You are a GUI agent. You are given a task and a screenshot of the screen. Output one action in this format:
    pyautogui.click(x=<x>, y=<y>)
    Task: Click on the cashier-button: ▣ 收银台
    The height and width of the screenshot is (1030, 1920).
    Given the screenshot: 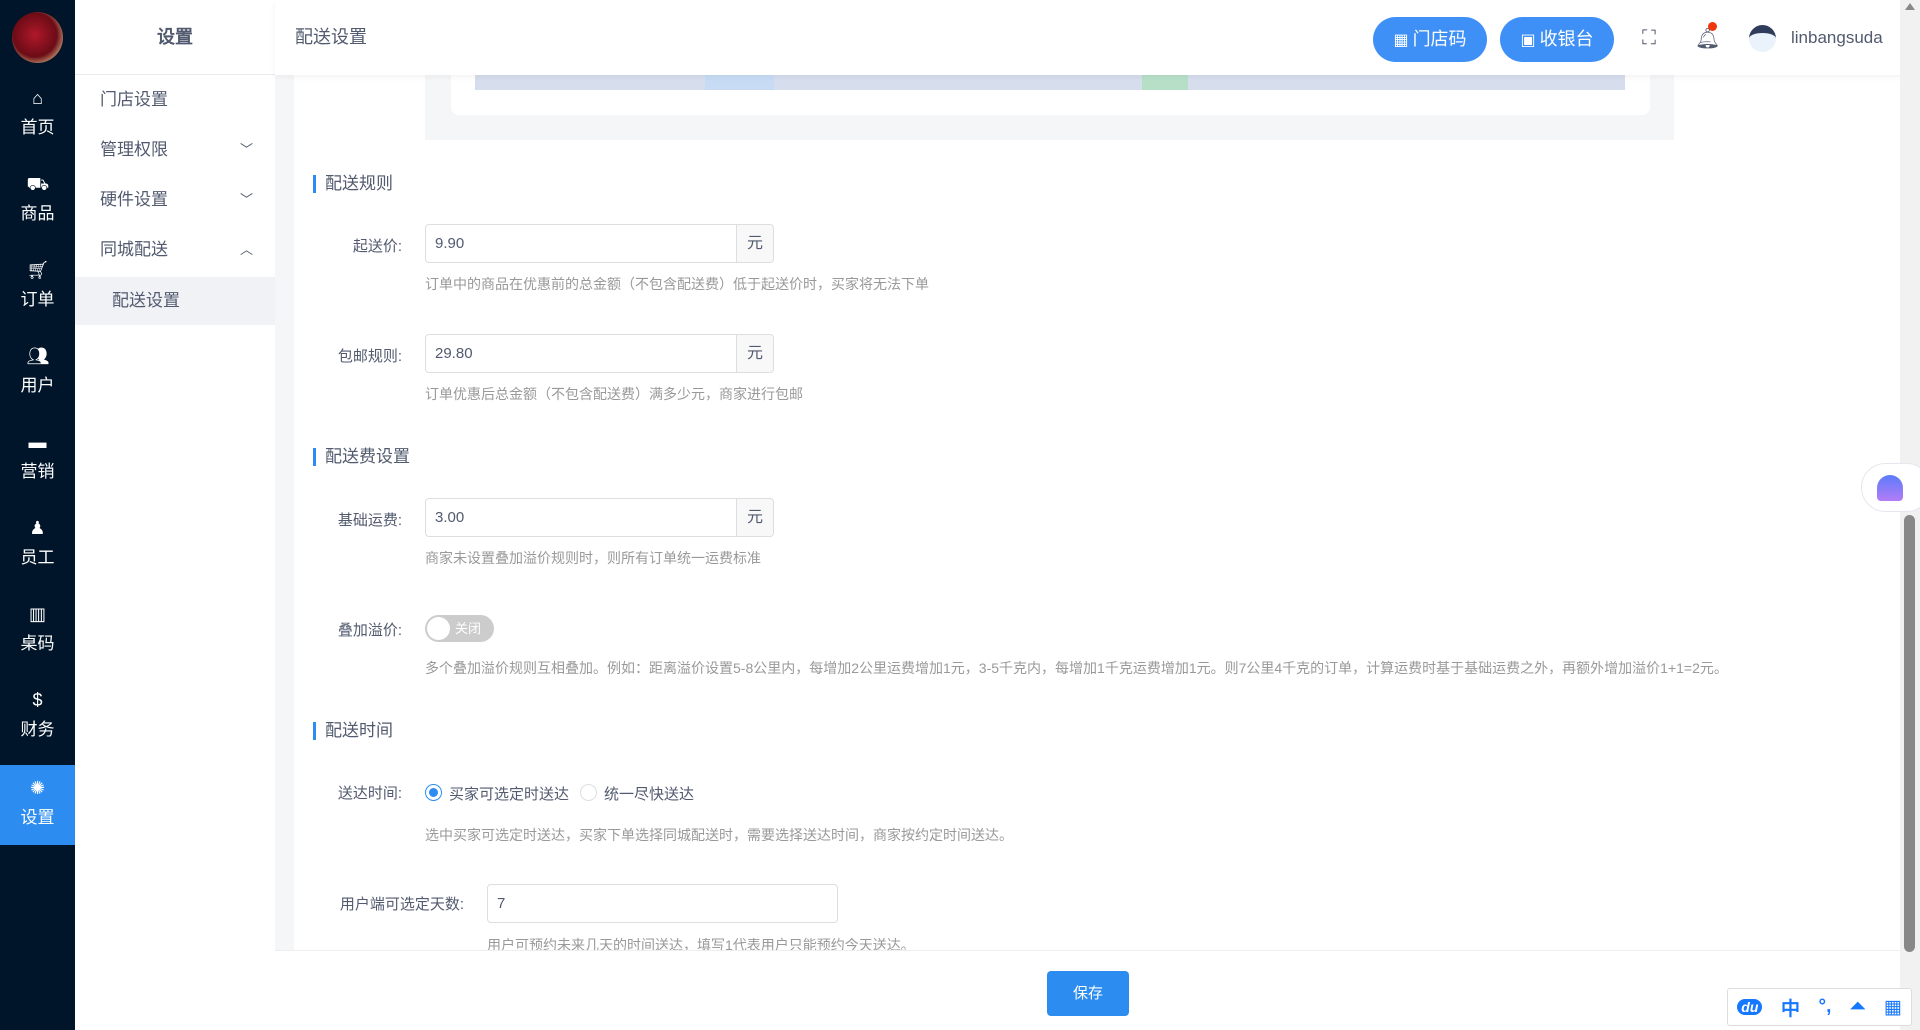 What is the action you would take?
    pyautogui.click(x=1557, y=39)
    